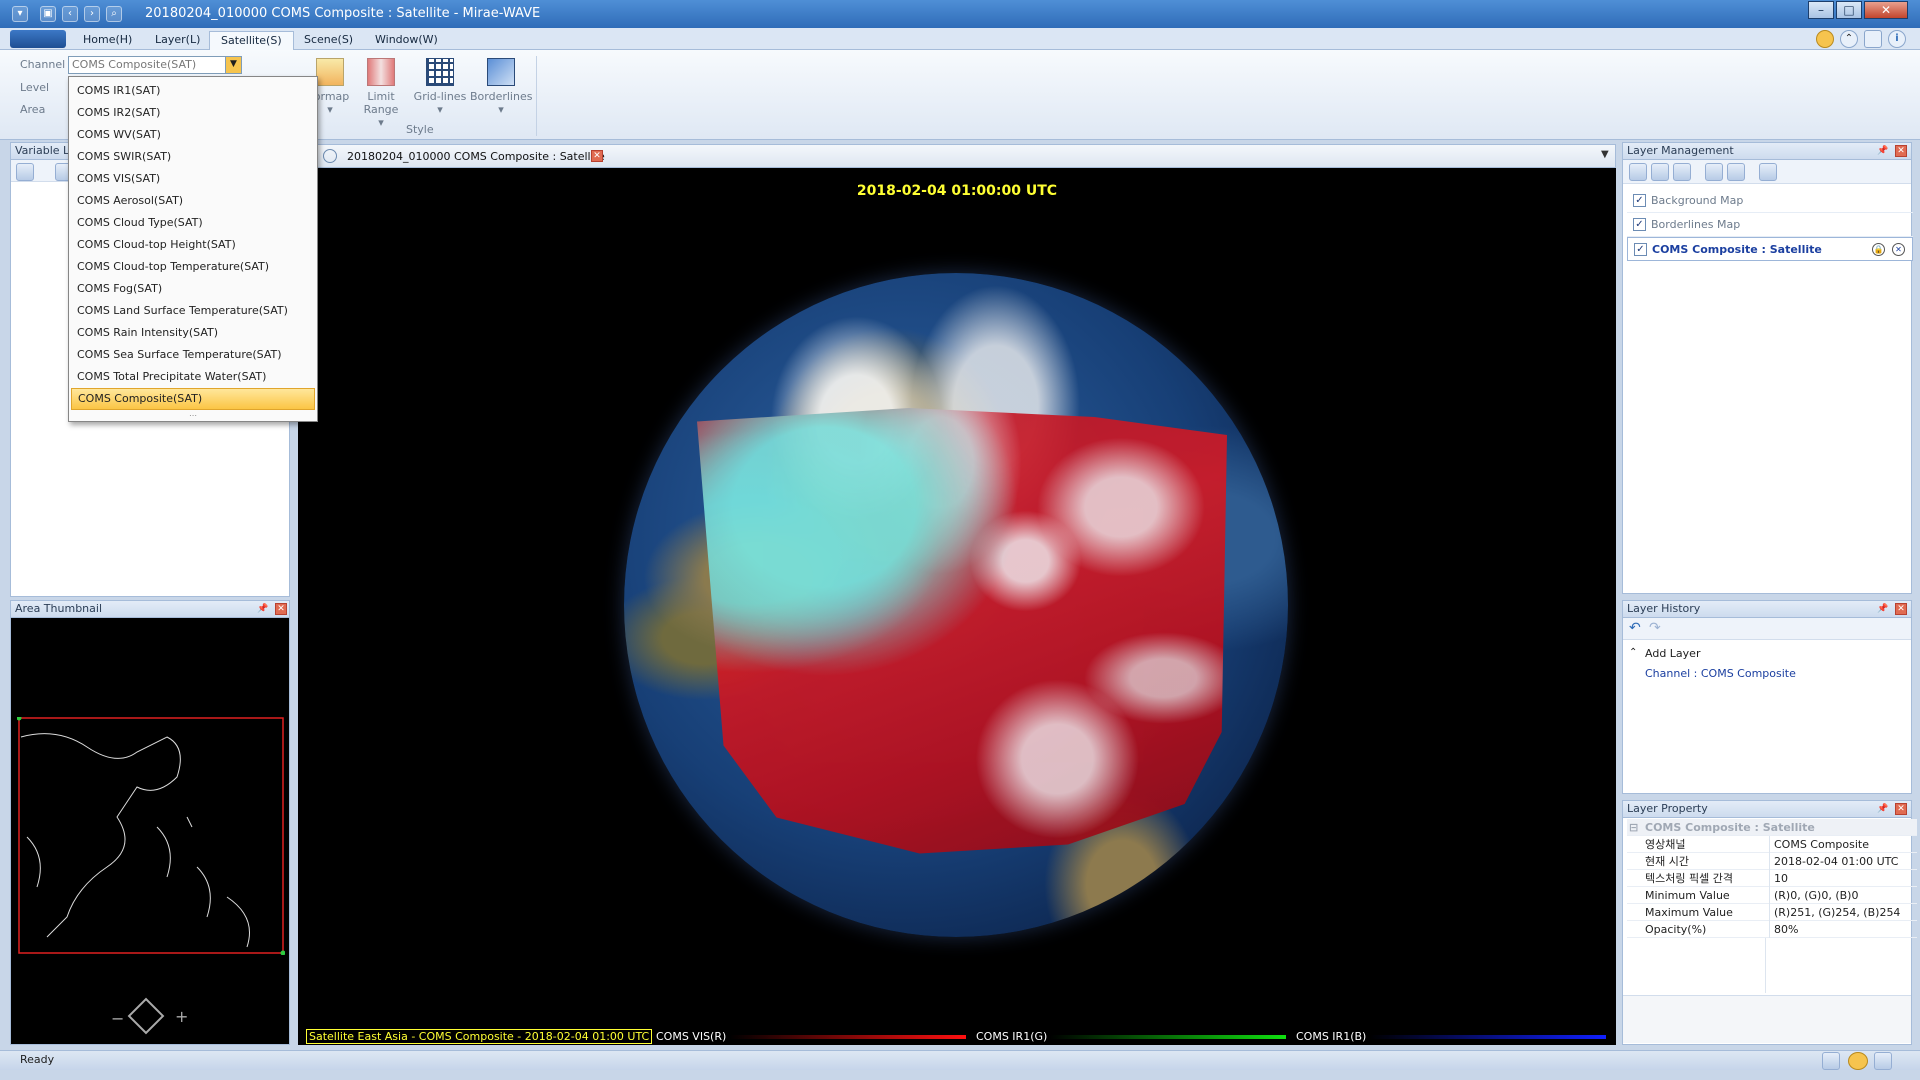 The height and width of the screenshot is (1080, 1920). I want to click on channel-option: COMS Total Precipitate Water(SAT), so click(193, 377).